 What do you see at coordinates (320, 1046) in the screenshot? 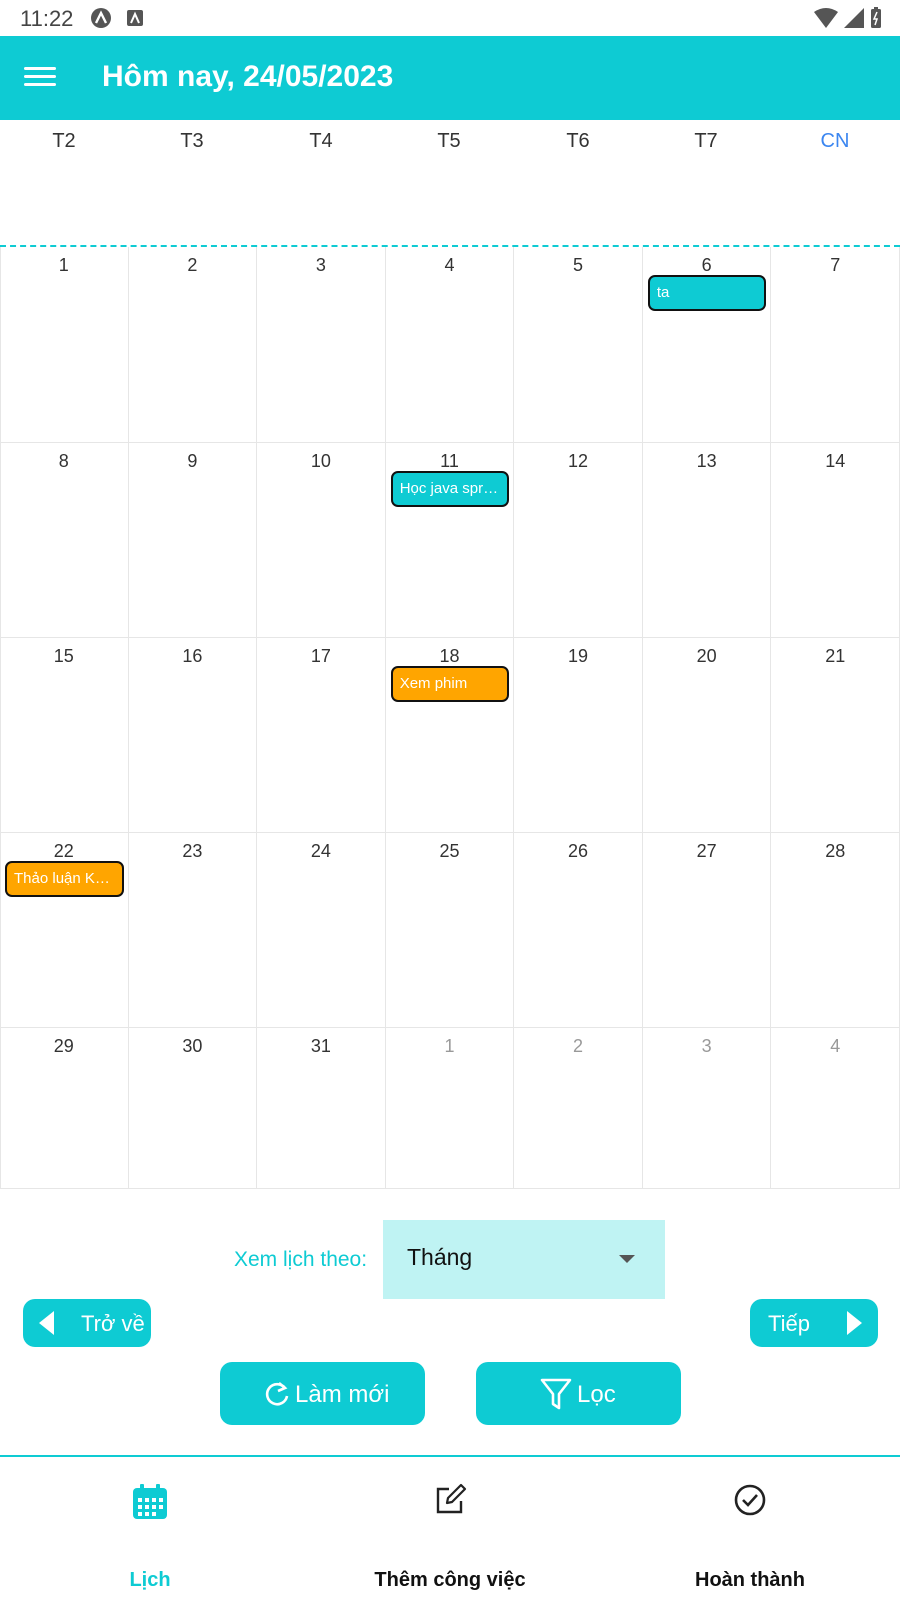
I see `calendar-day-number: 31` at bounding box center [320, 1046].